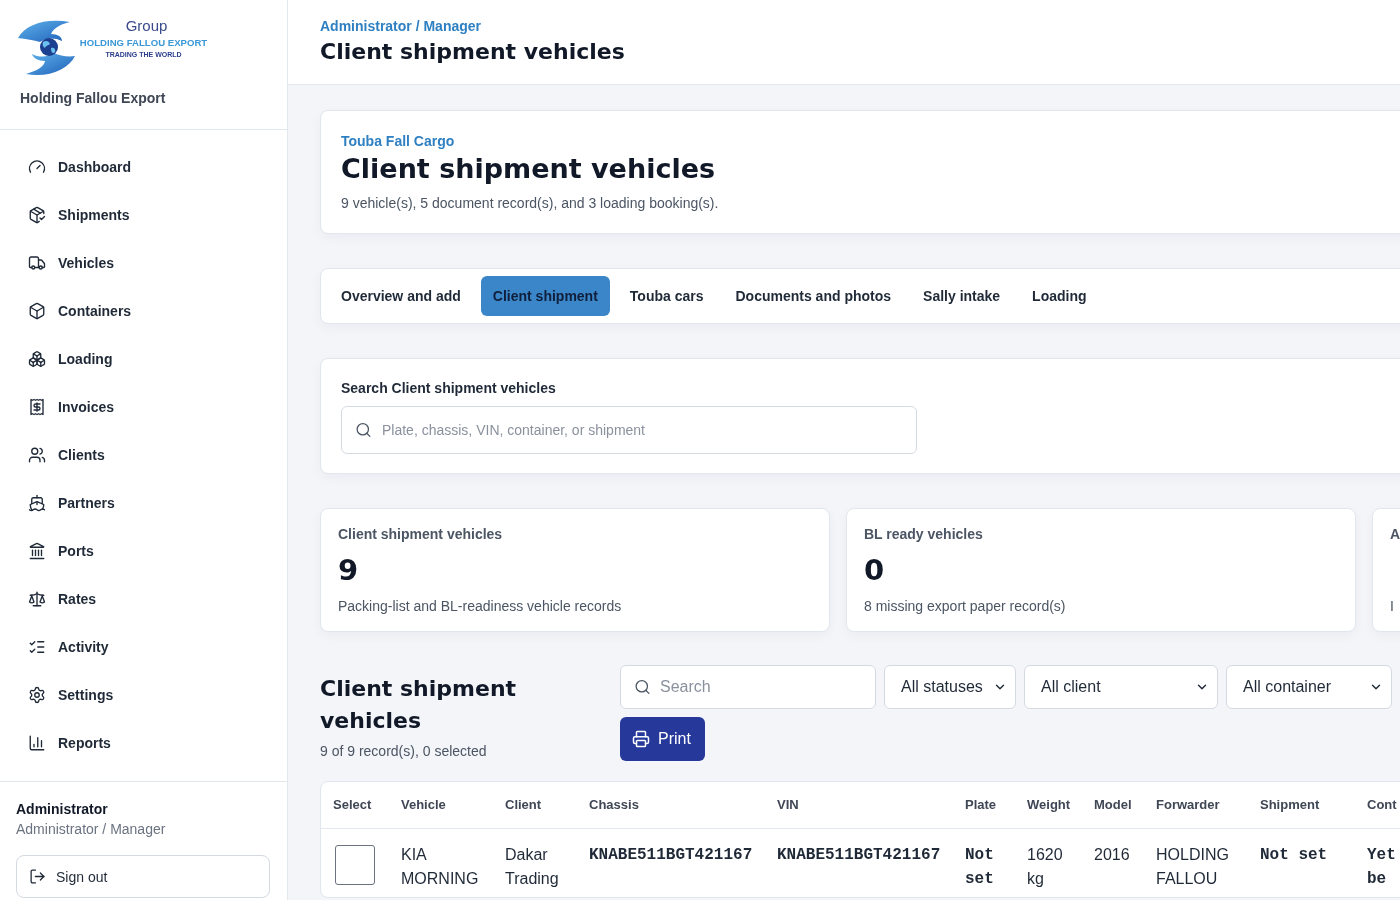 Image resolution: width=1400 pixels, height=900 pixels. What do you see at coordinates (1059, 296) in the screenshot?
I see `tab: Loading` at bounding box center [1059, 296].